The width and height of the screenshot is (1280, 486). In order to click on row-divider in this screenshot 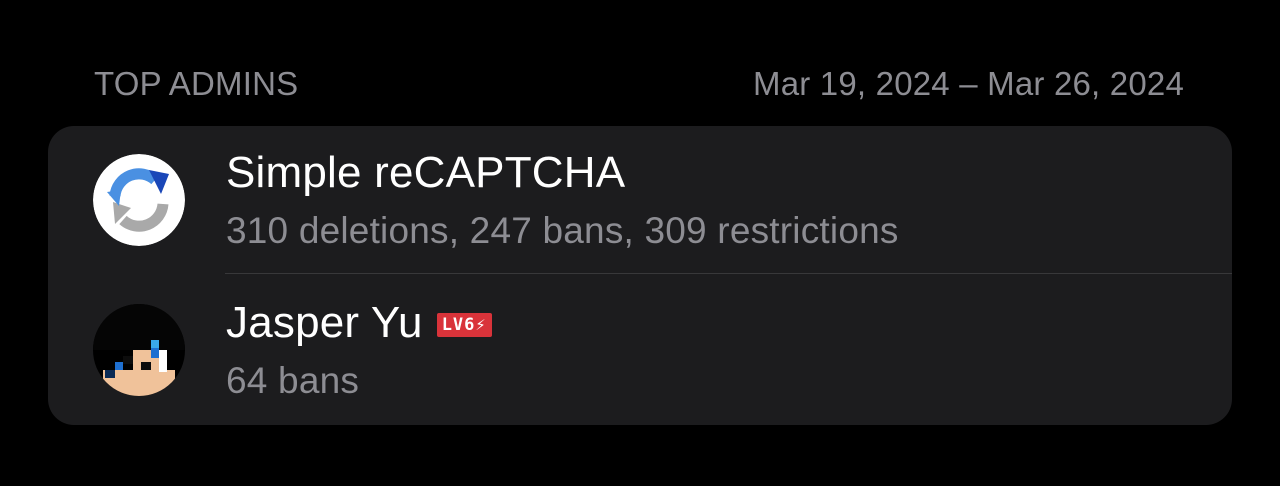, I will do `click(728, 273)`.